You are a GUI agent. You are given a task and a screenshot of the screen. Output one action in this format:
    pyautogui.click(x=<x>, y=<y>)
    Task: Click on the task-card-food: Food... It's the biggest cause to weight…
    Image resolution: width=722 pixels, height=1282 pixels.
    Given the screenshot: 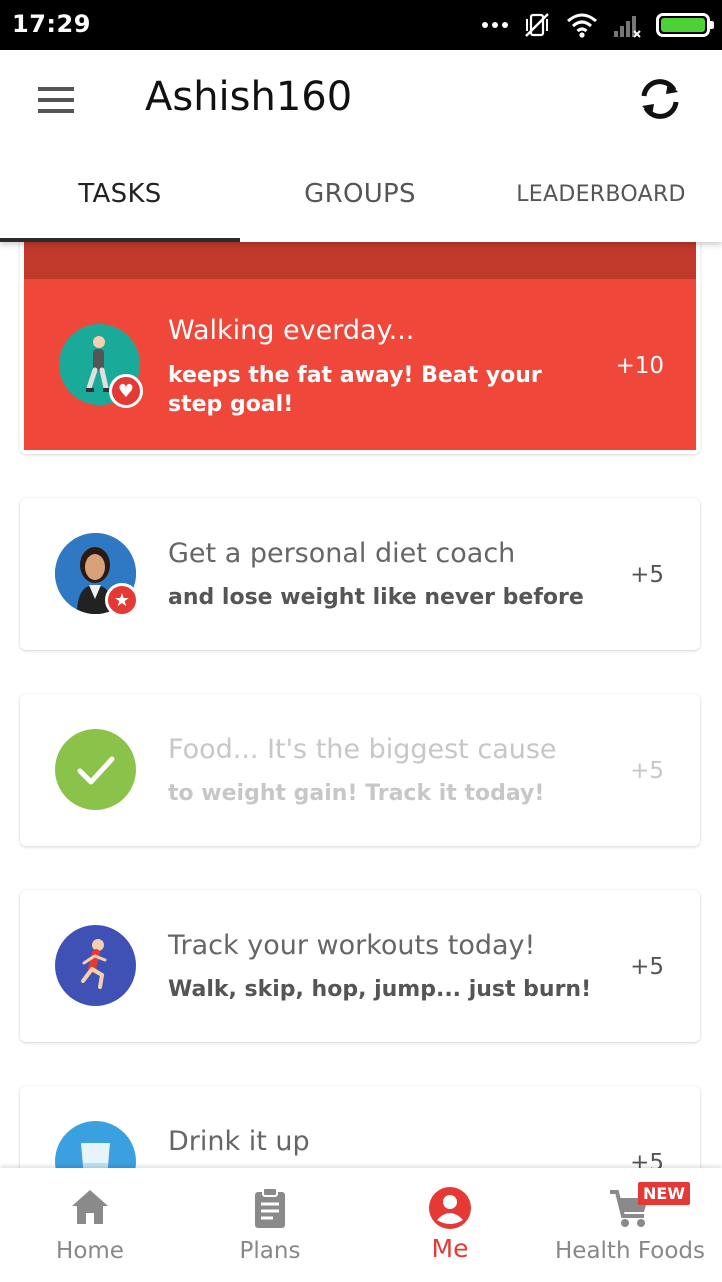 What is the action you would take?
    pyautogui.click(x=360, y=770)
    